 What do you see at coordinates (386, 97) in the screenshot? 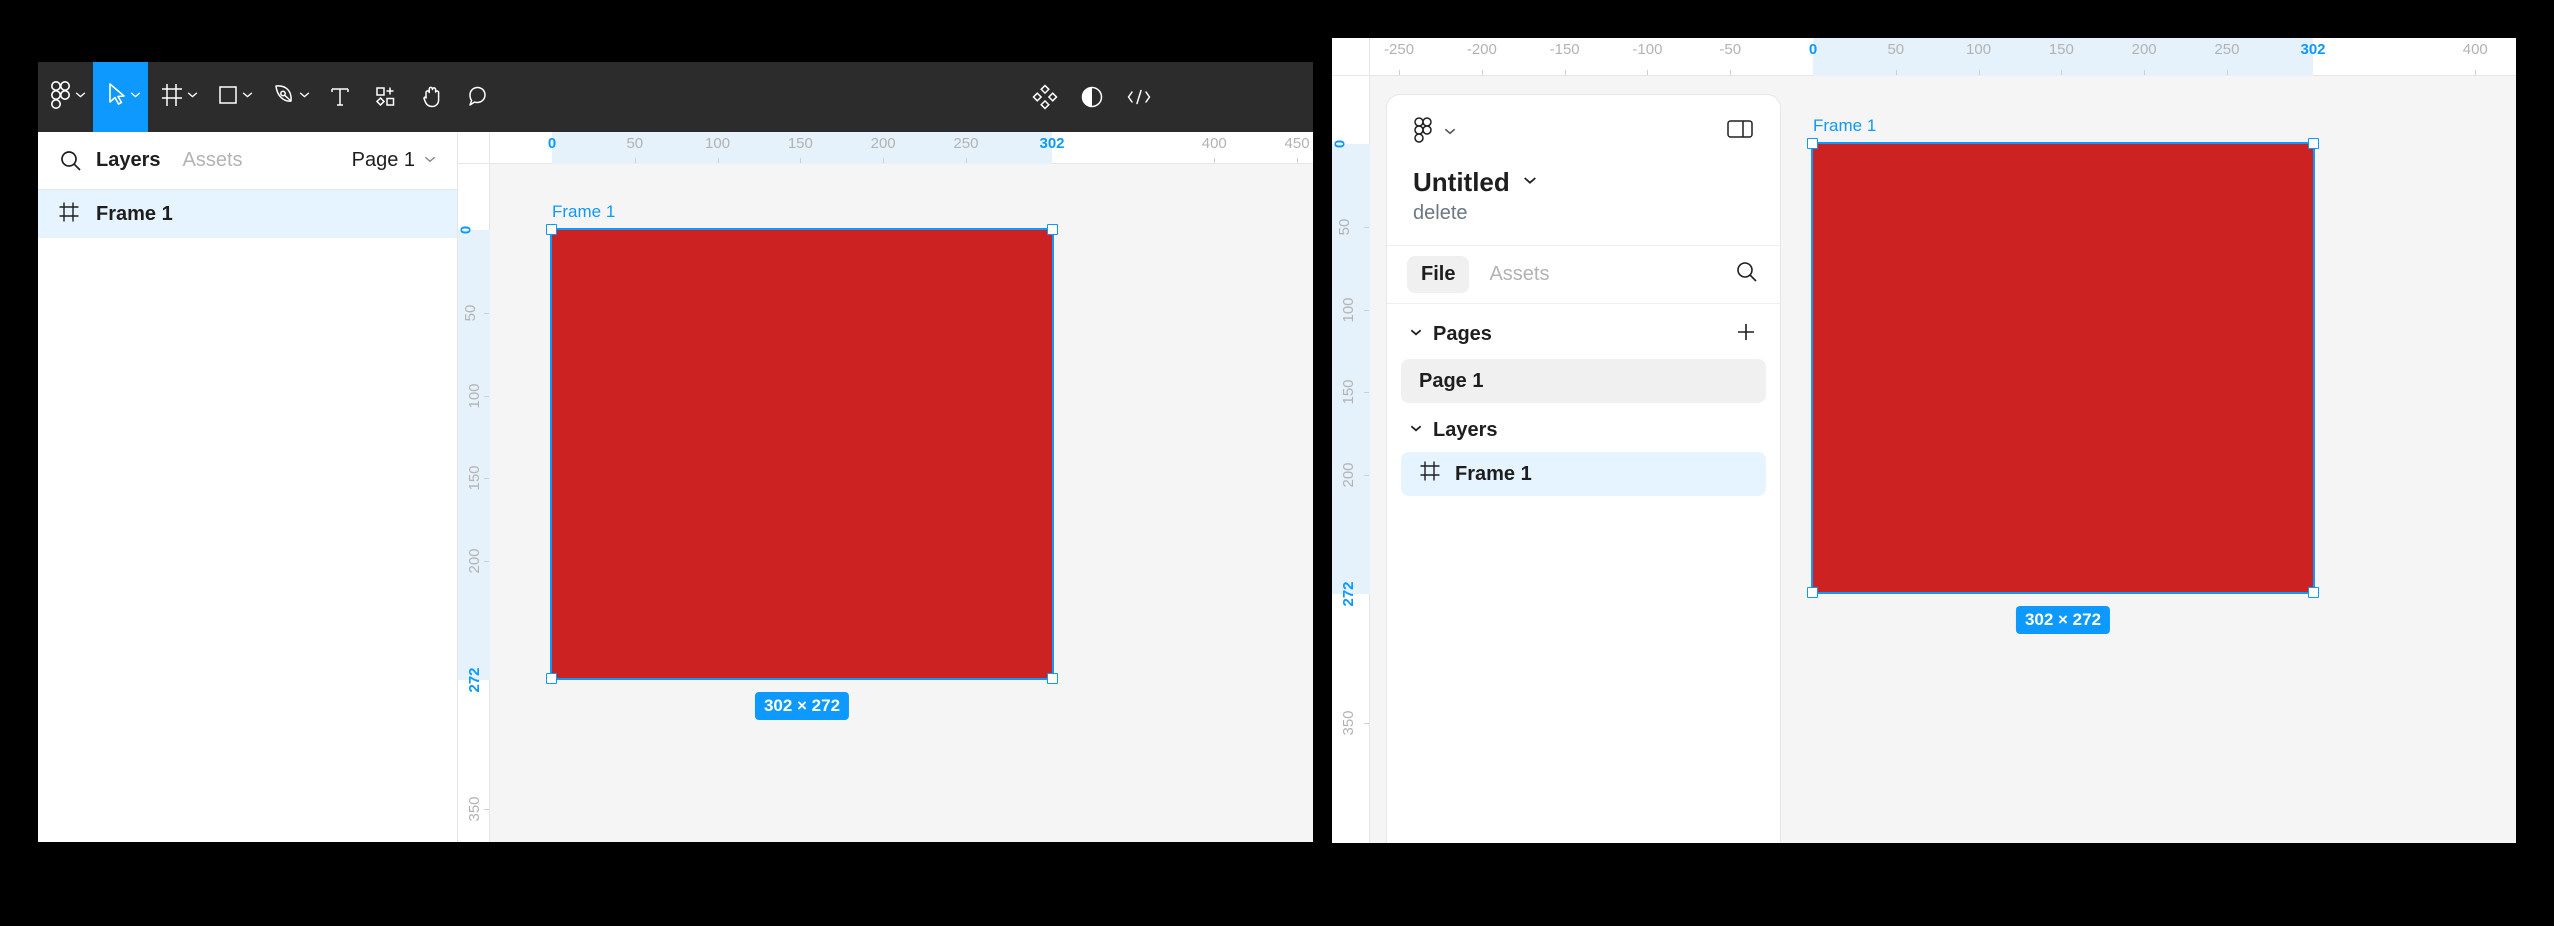
I see `toolbar-item-actions` at bounding box center [386, 97].